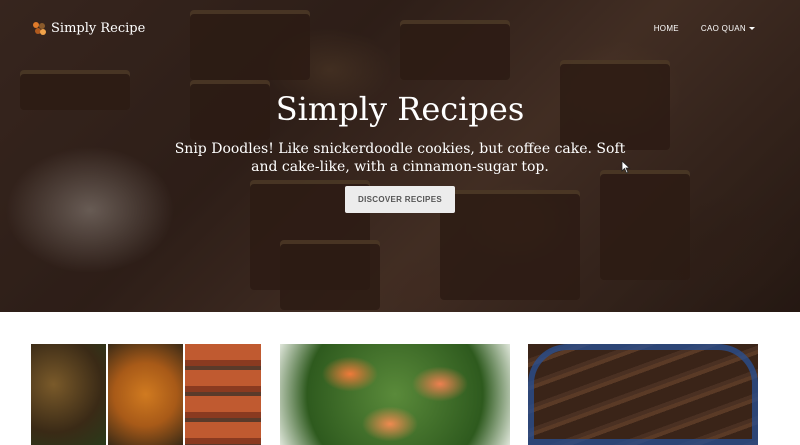 Image resolution: width=800 pixels, height=445 pixels. I want to click on brand-name: Simply Recipe, so click(98, 28).